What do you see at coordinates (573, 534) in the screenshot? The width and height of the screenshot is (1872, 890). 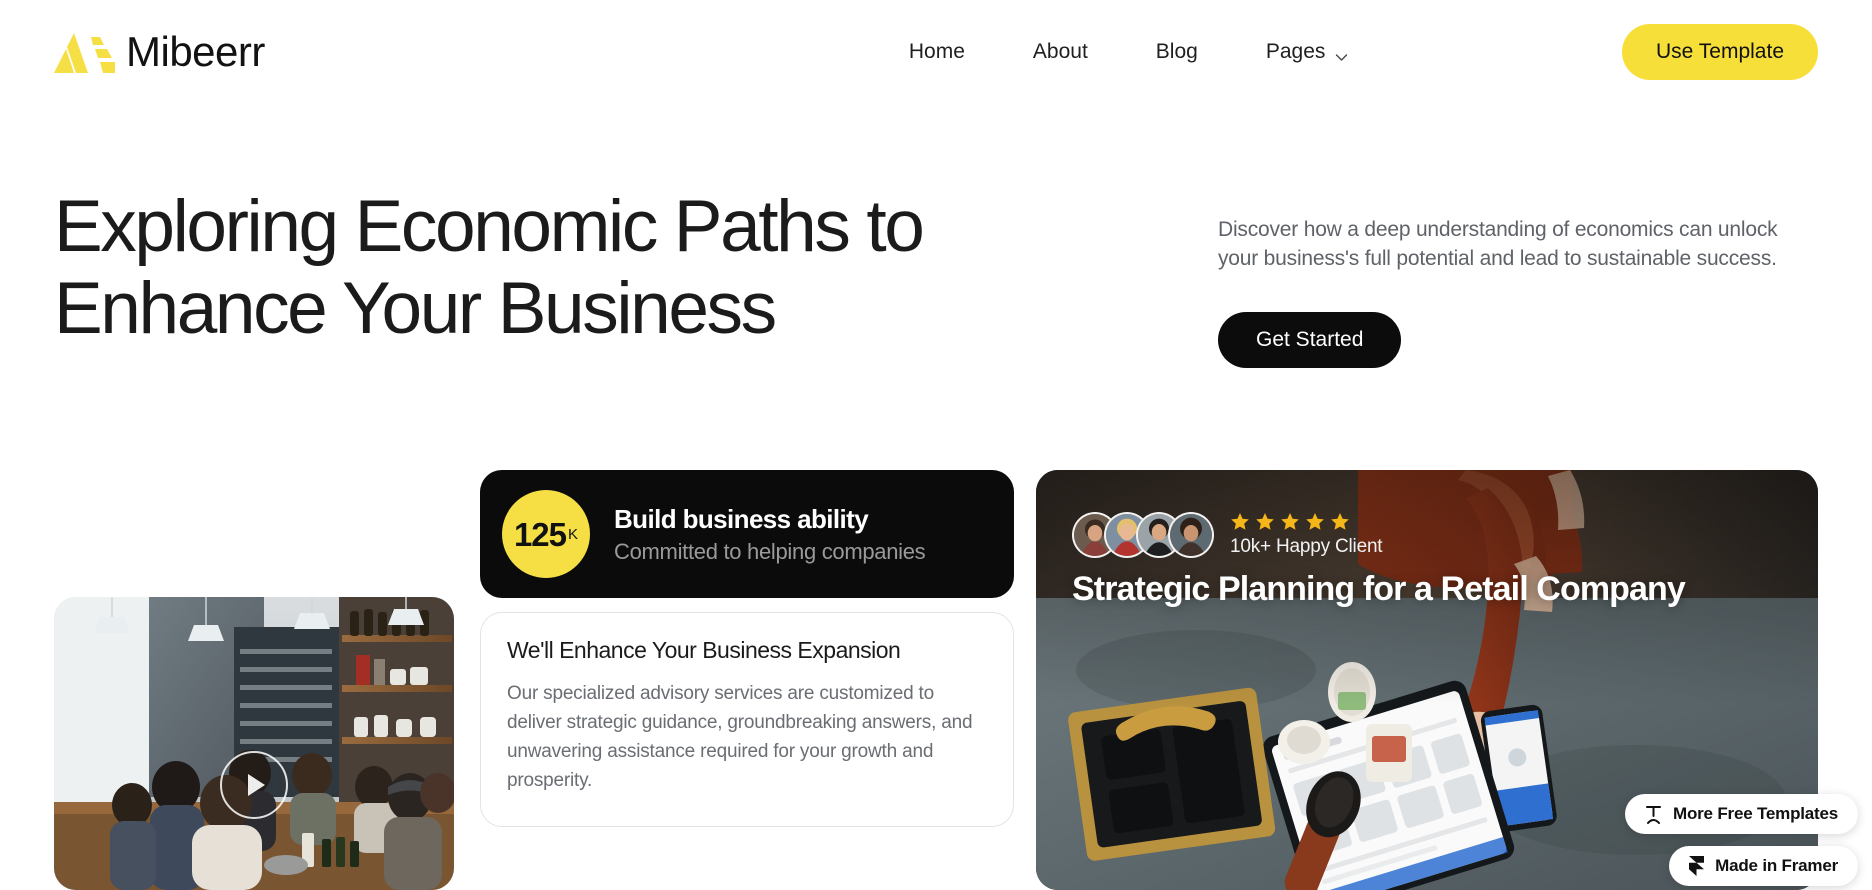 I see `stat-unit: K` at bounding box center [573, 534].